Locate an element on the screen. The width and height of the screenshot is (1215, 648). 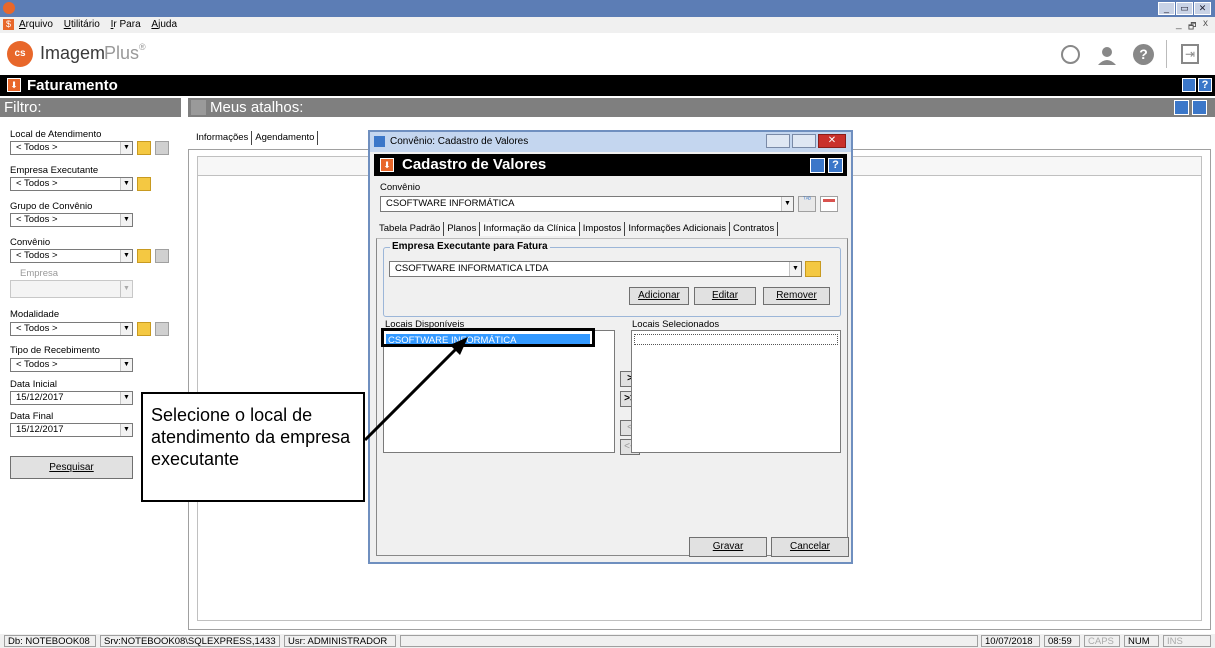
grupo-select: < Todos > ▼ is located at coordinates (71, 220).